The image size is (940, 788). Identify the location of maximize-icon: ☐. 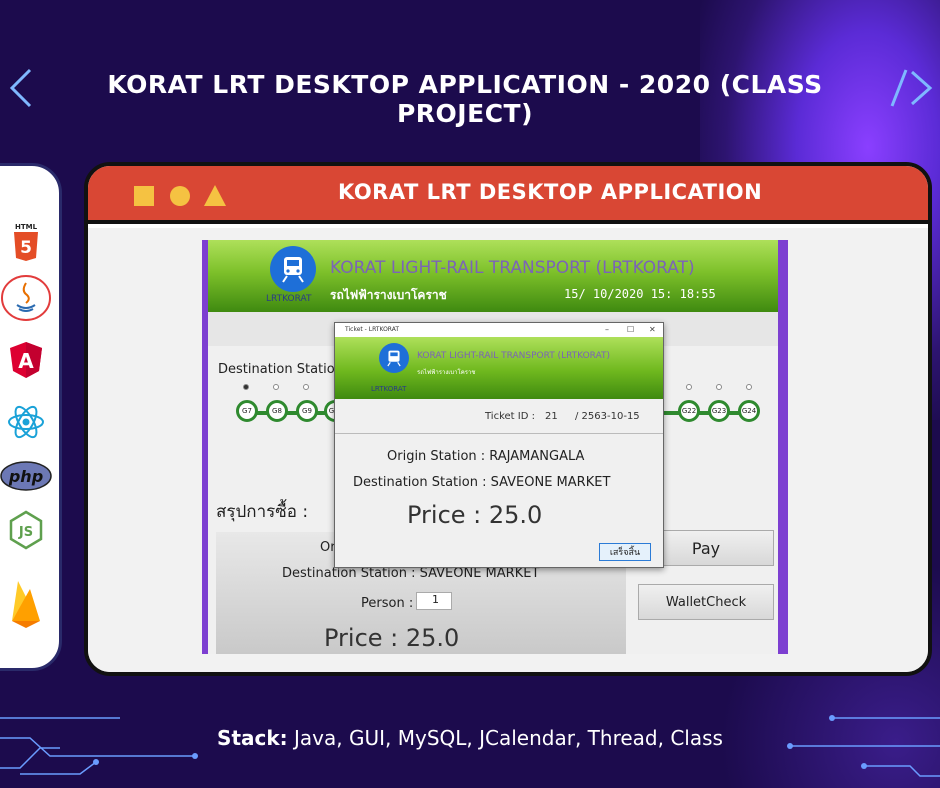
(630, 330).